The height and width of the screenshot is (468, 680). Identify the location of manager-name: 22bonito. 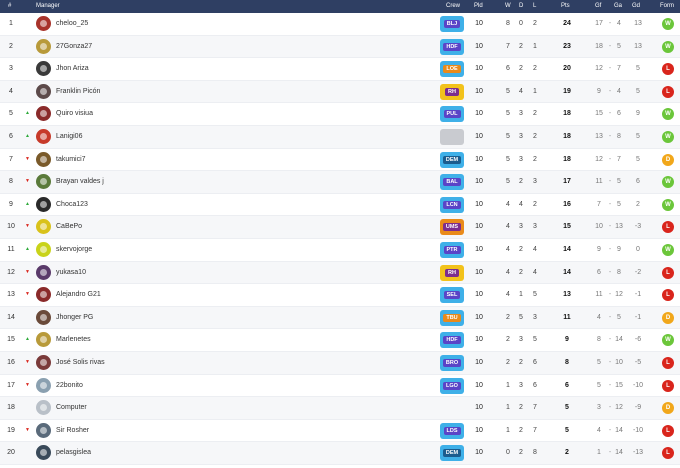
(69, 385).